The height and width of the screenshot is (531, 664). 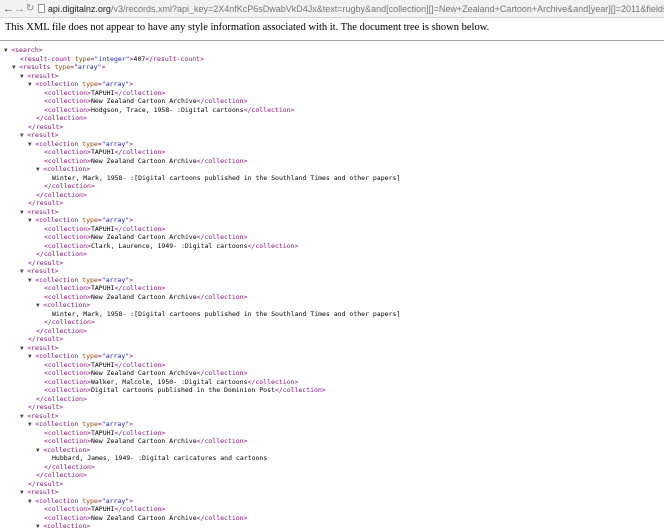 What do you see at coordinates (45, 58) in the screenshot?
I see `open-tag: <result-count` at bounding box center [45, 58].